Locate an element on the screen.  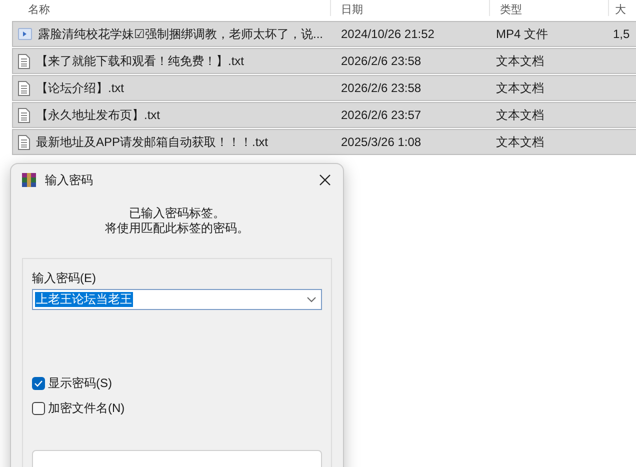
dialog-title: 输入密码 is located at coordinates (69, 180).